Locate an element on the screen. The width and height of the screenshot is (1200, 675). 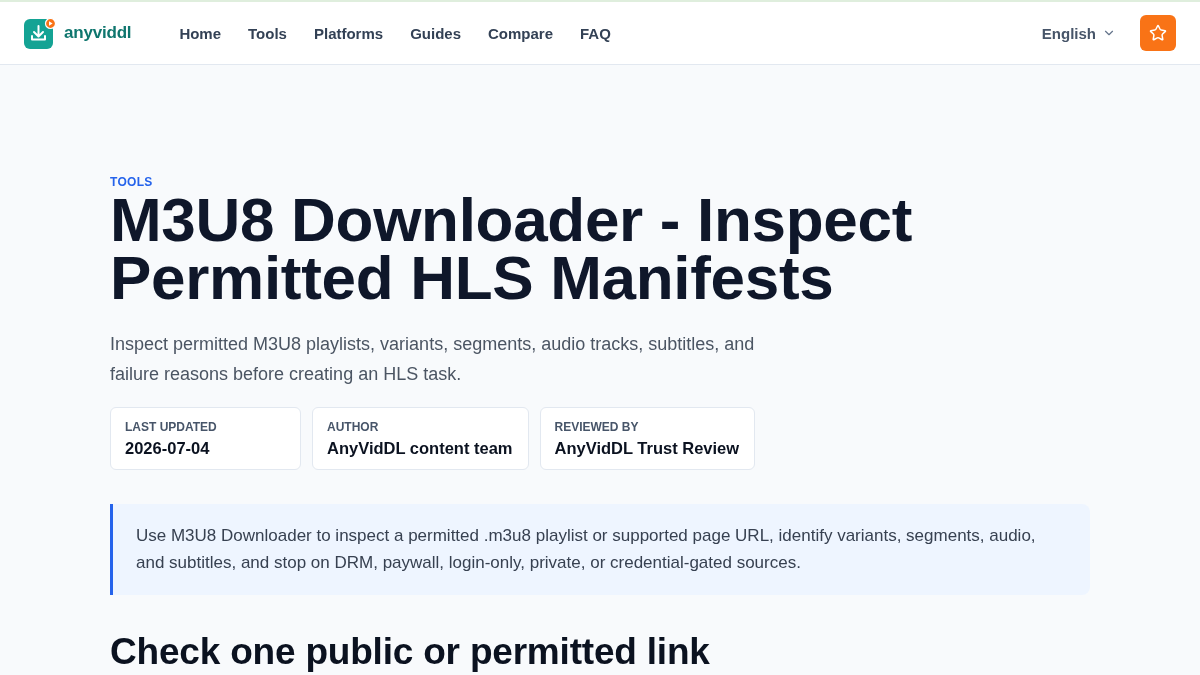
meta-value: AnyVidDL content team is located at coordinates (420, 448).